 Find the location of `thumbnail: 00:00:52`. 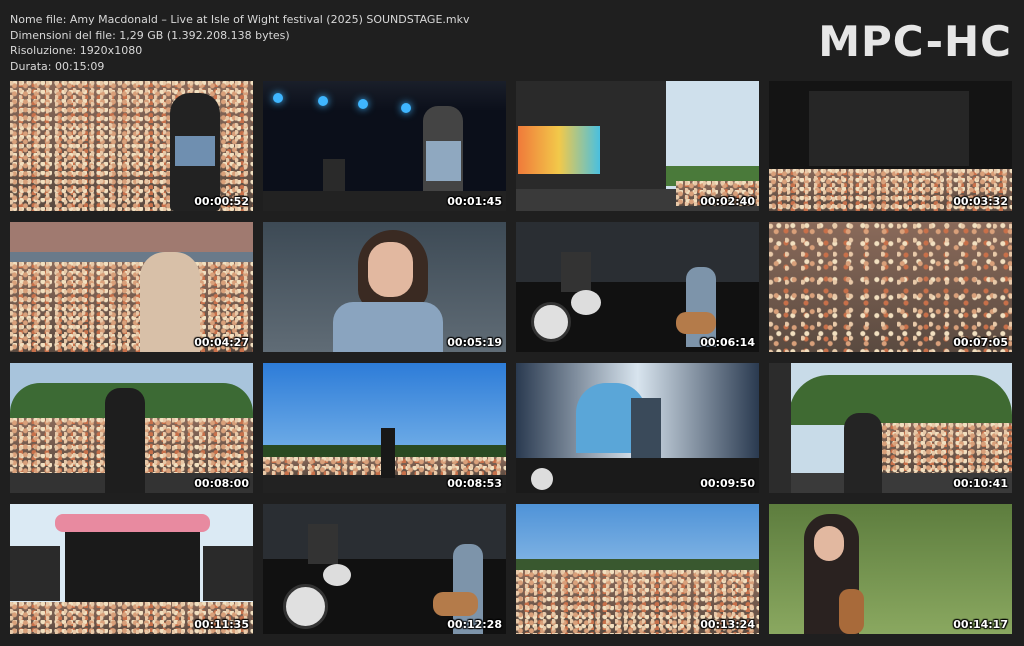

thumbnail: 00:00:52 is located at coordinates (131, 146).